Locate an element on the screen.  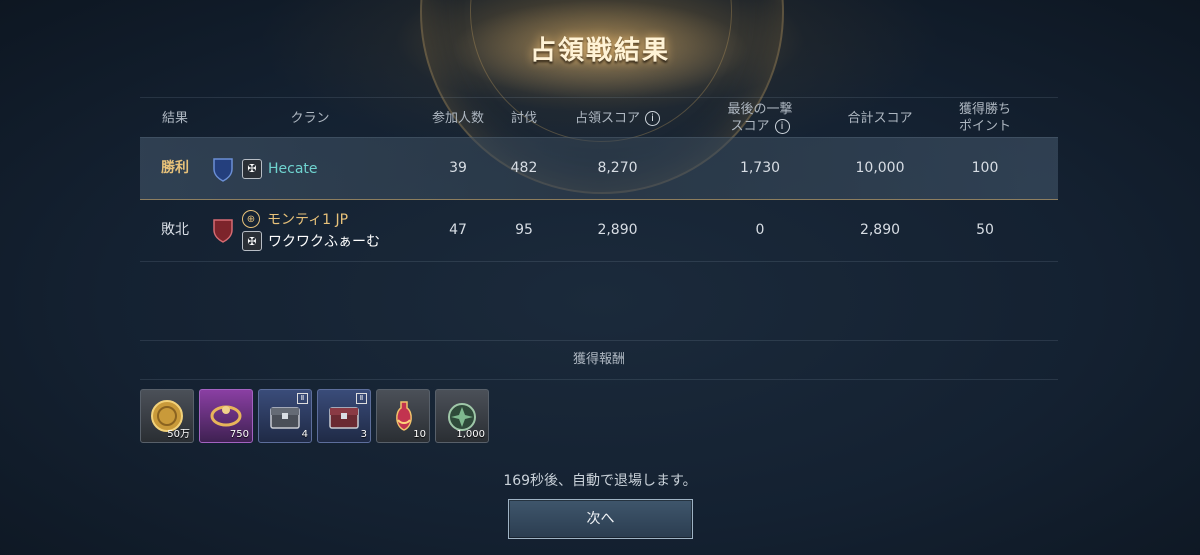
item-count: 10 is located at coordinates (419, 434).